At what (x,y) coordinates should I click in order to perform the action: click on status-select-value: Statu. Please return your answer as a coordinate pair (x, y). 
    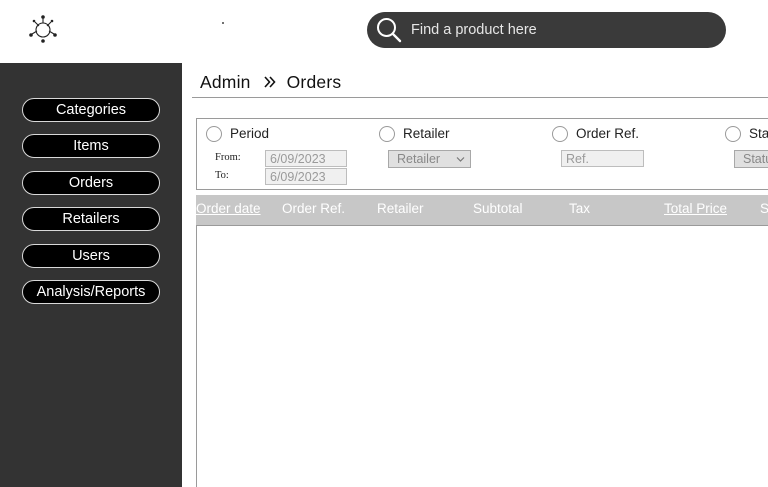
    Looking at the image, I should click on (755, 159).